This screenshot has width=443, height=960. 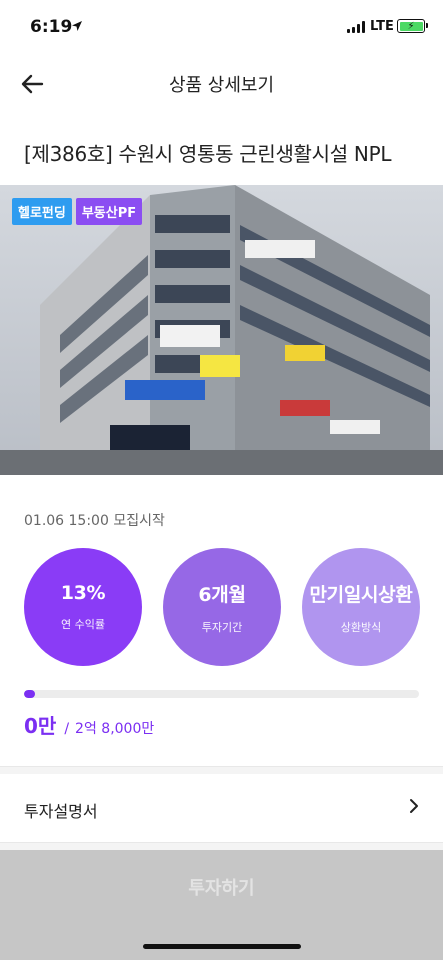 I want to click on stat-repayment-method: 만기일시상환 상환방식, so click(x=361, y=607).